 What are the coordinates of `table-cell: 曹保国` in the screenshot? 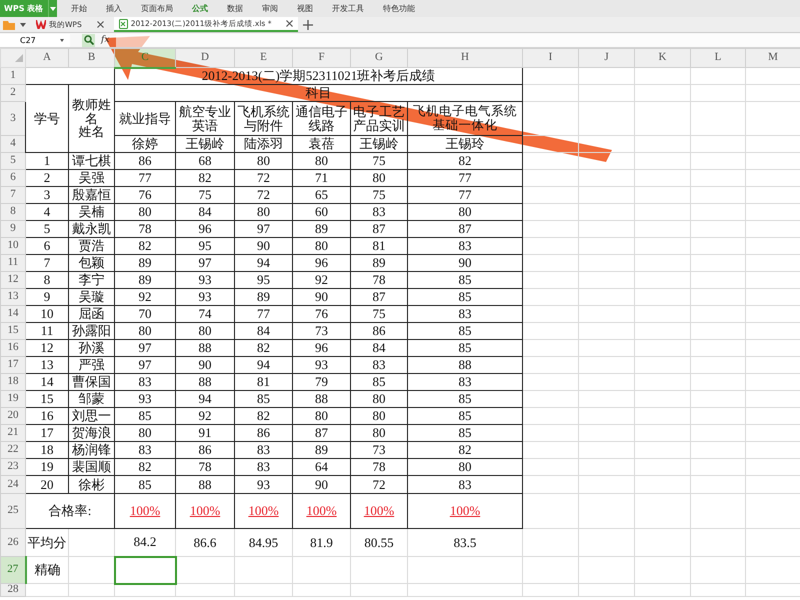 It's located at (91, 382).